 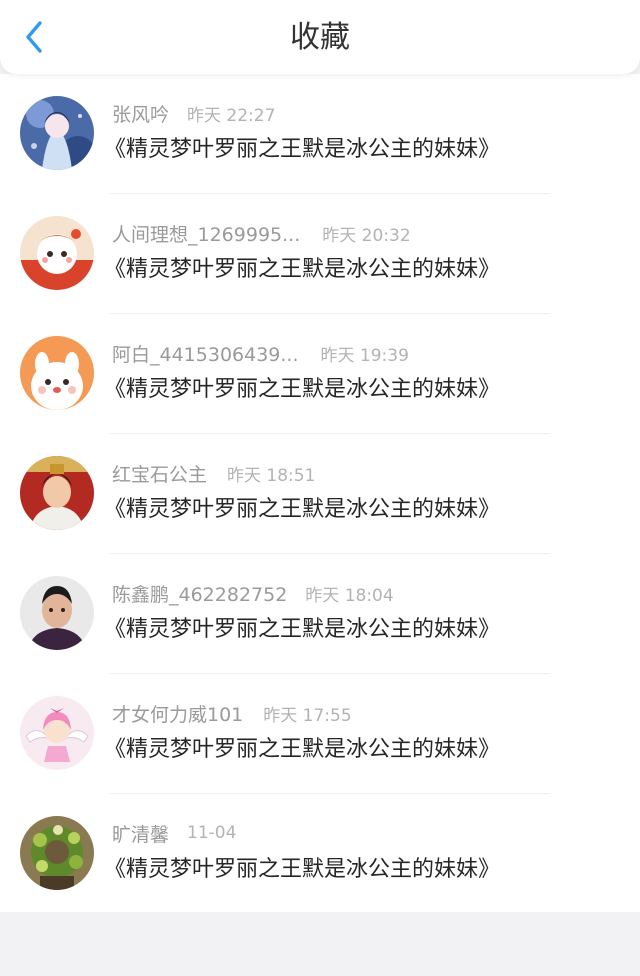 I want to click on user-name: 张风吟, so click(x=140, y=113).